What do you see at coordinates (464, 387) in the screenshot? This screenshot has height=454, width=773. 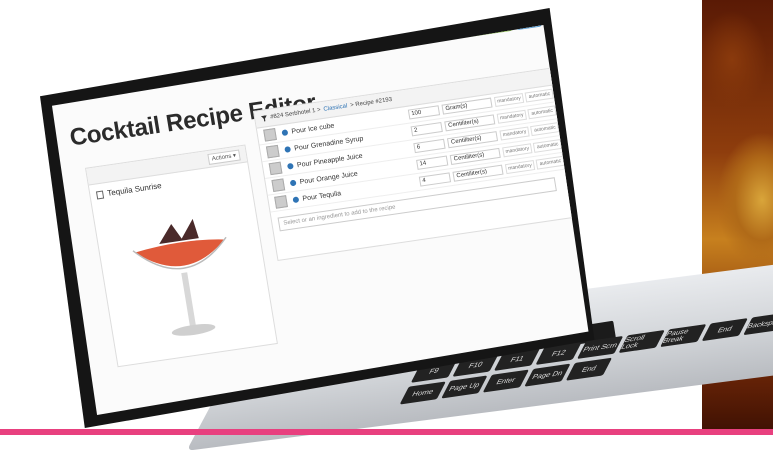 I see `key-page-up: Page Up` at bounding box center [464, 387].